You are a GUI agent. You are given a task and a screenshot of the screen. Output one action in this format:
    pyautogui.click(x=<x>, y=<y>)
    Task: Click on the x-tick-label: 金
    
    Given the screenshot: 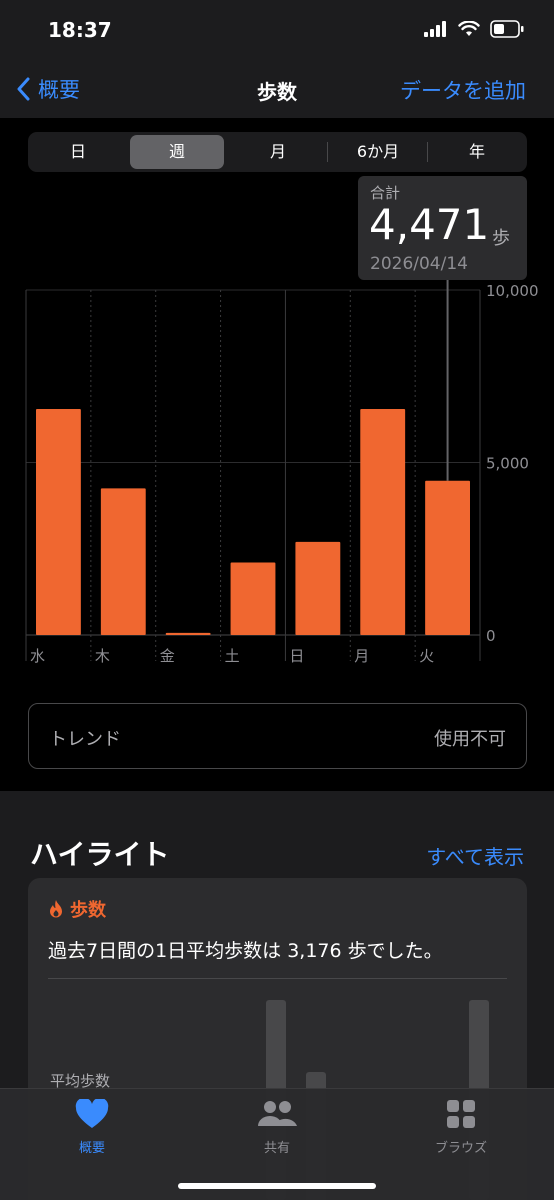 What is the action you would take?
    pyautogui.click(x=167, y=656)
    